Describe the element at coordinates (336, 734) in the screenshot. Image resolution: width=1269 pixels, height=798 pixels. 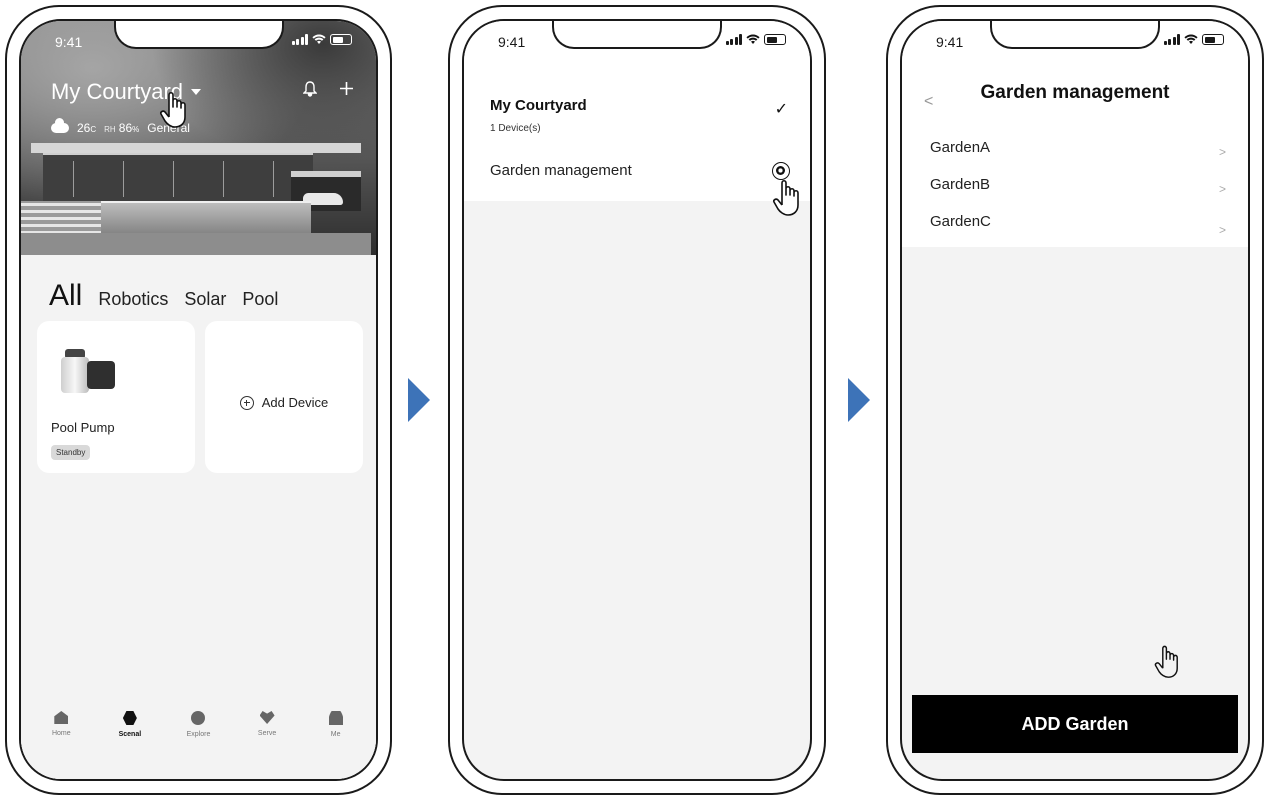
I see `tab-me-label: Me` at that location.